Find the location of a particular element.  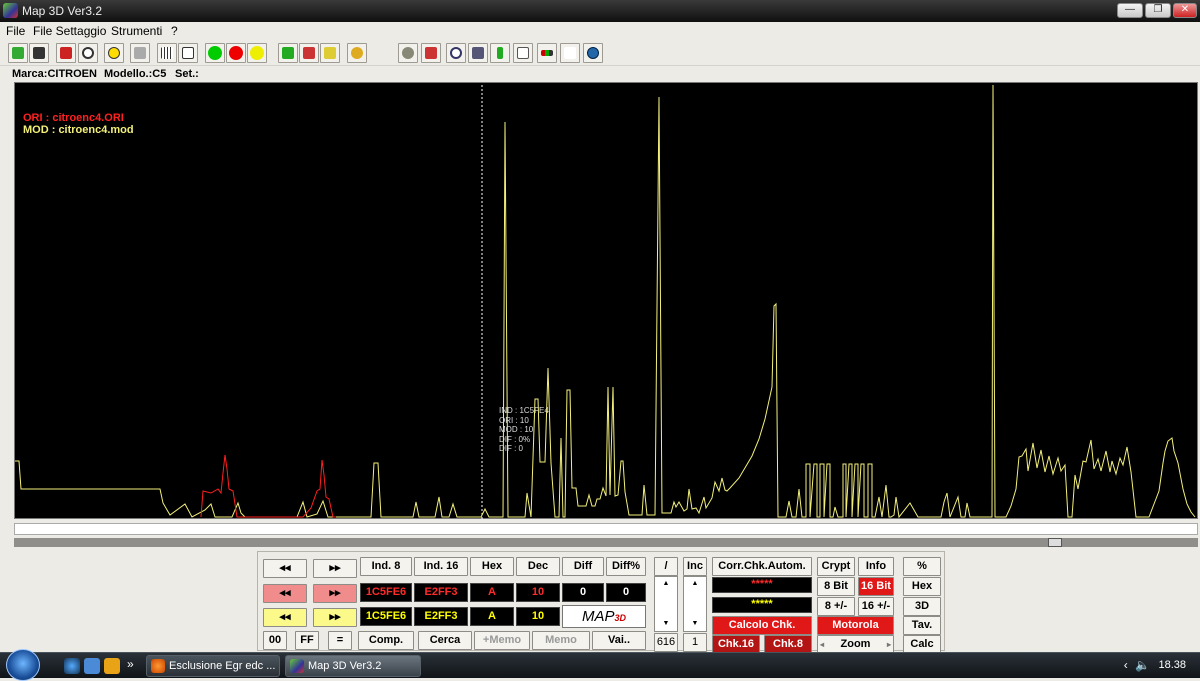

function-icon is located at coordinates (570, 53).